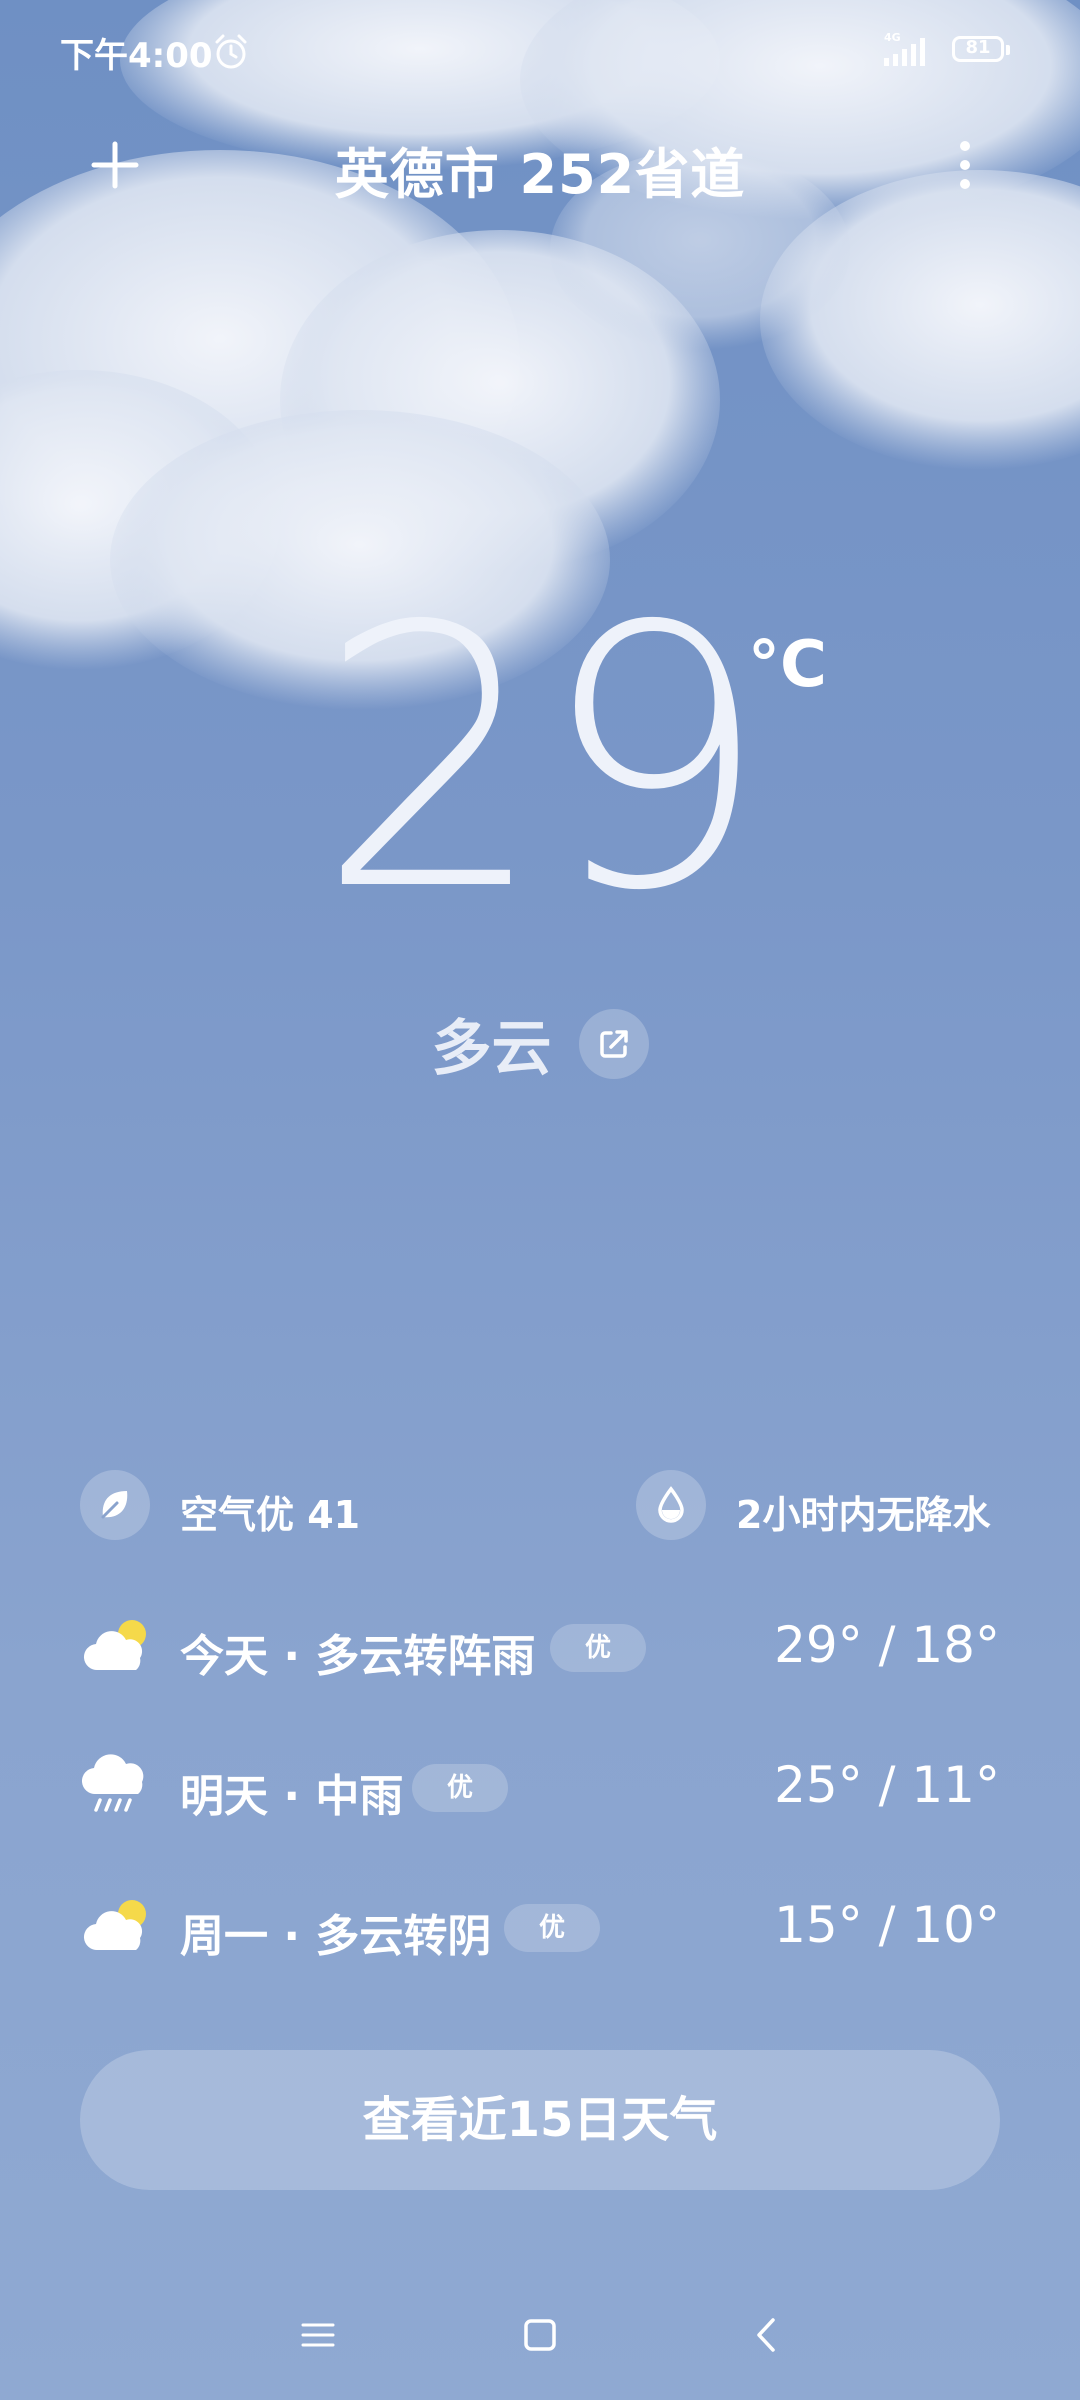 Image resolution: width=1080 pixels, height=2400 pixels. I want to click on current-condition: 多云, so click(491, 1049).